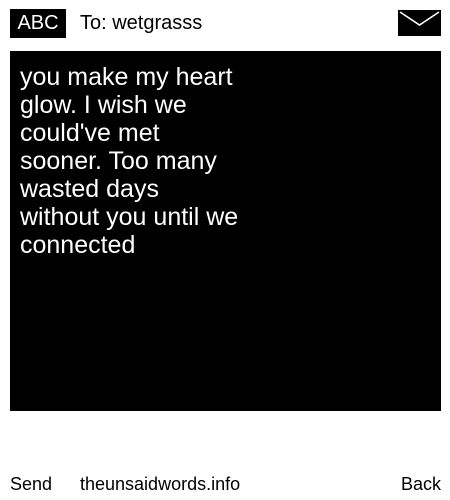  I want to click on compose-header: ABC To: wetgrasss, so click(225, 23).